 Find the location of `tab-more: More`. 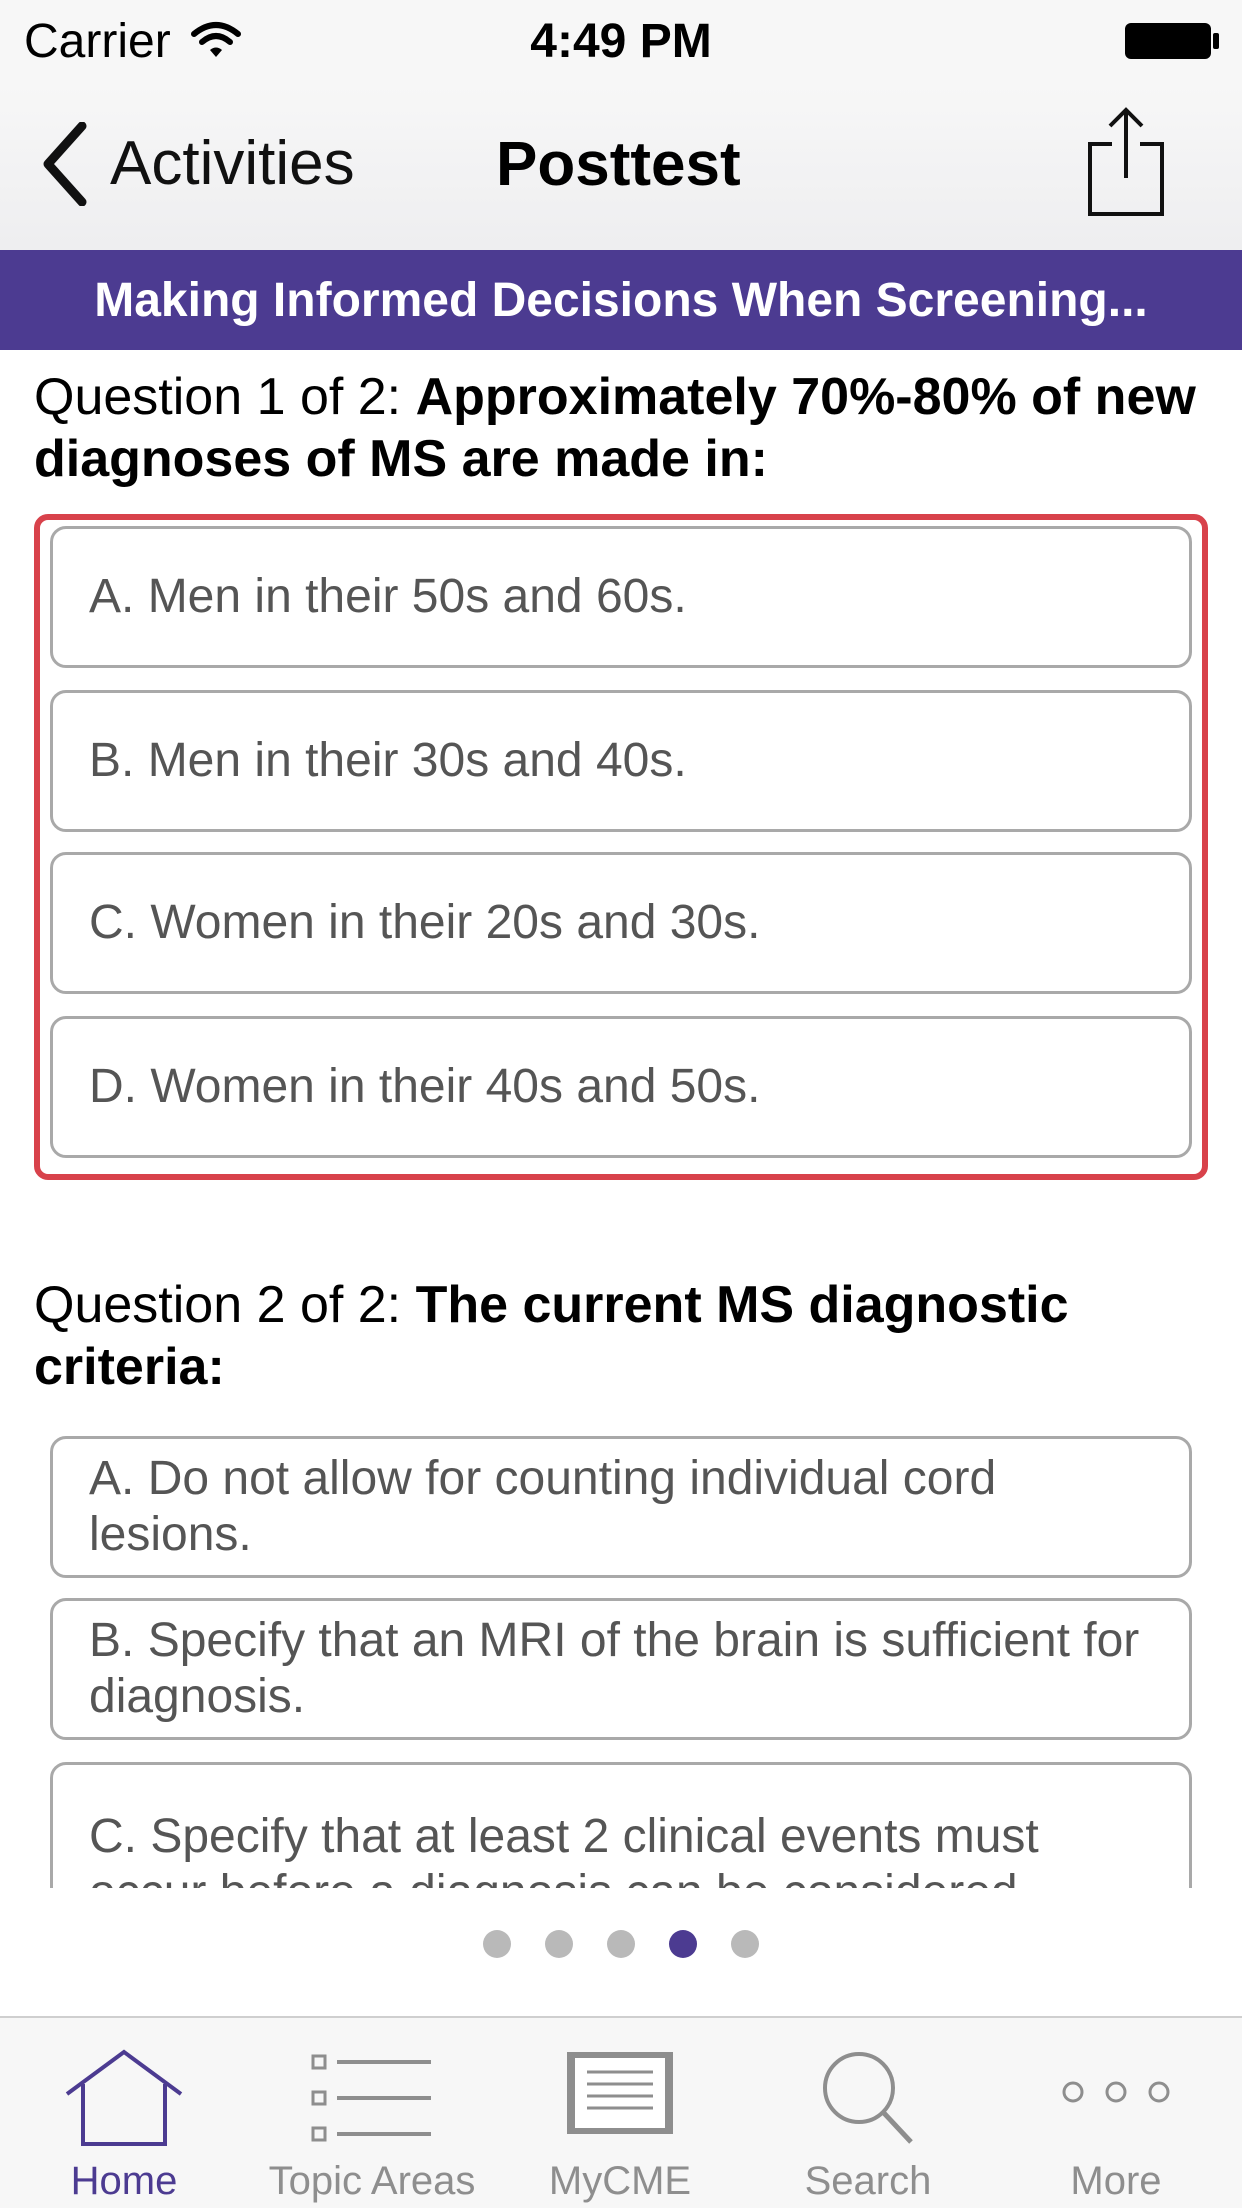

tab-more: More is located at coordinates (1116, 2113).